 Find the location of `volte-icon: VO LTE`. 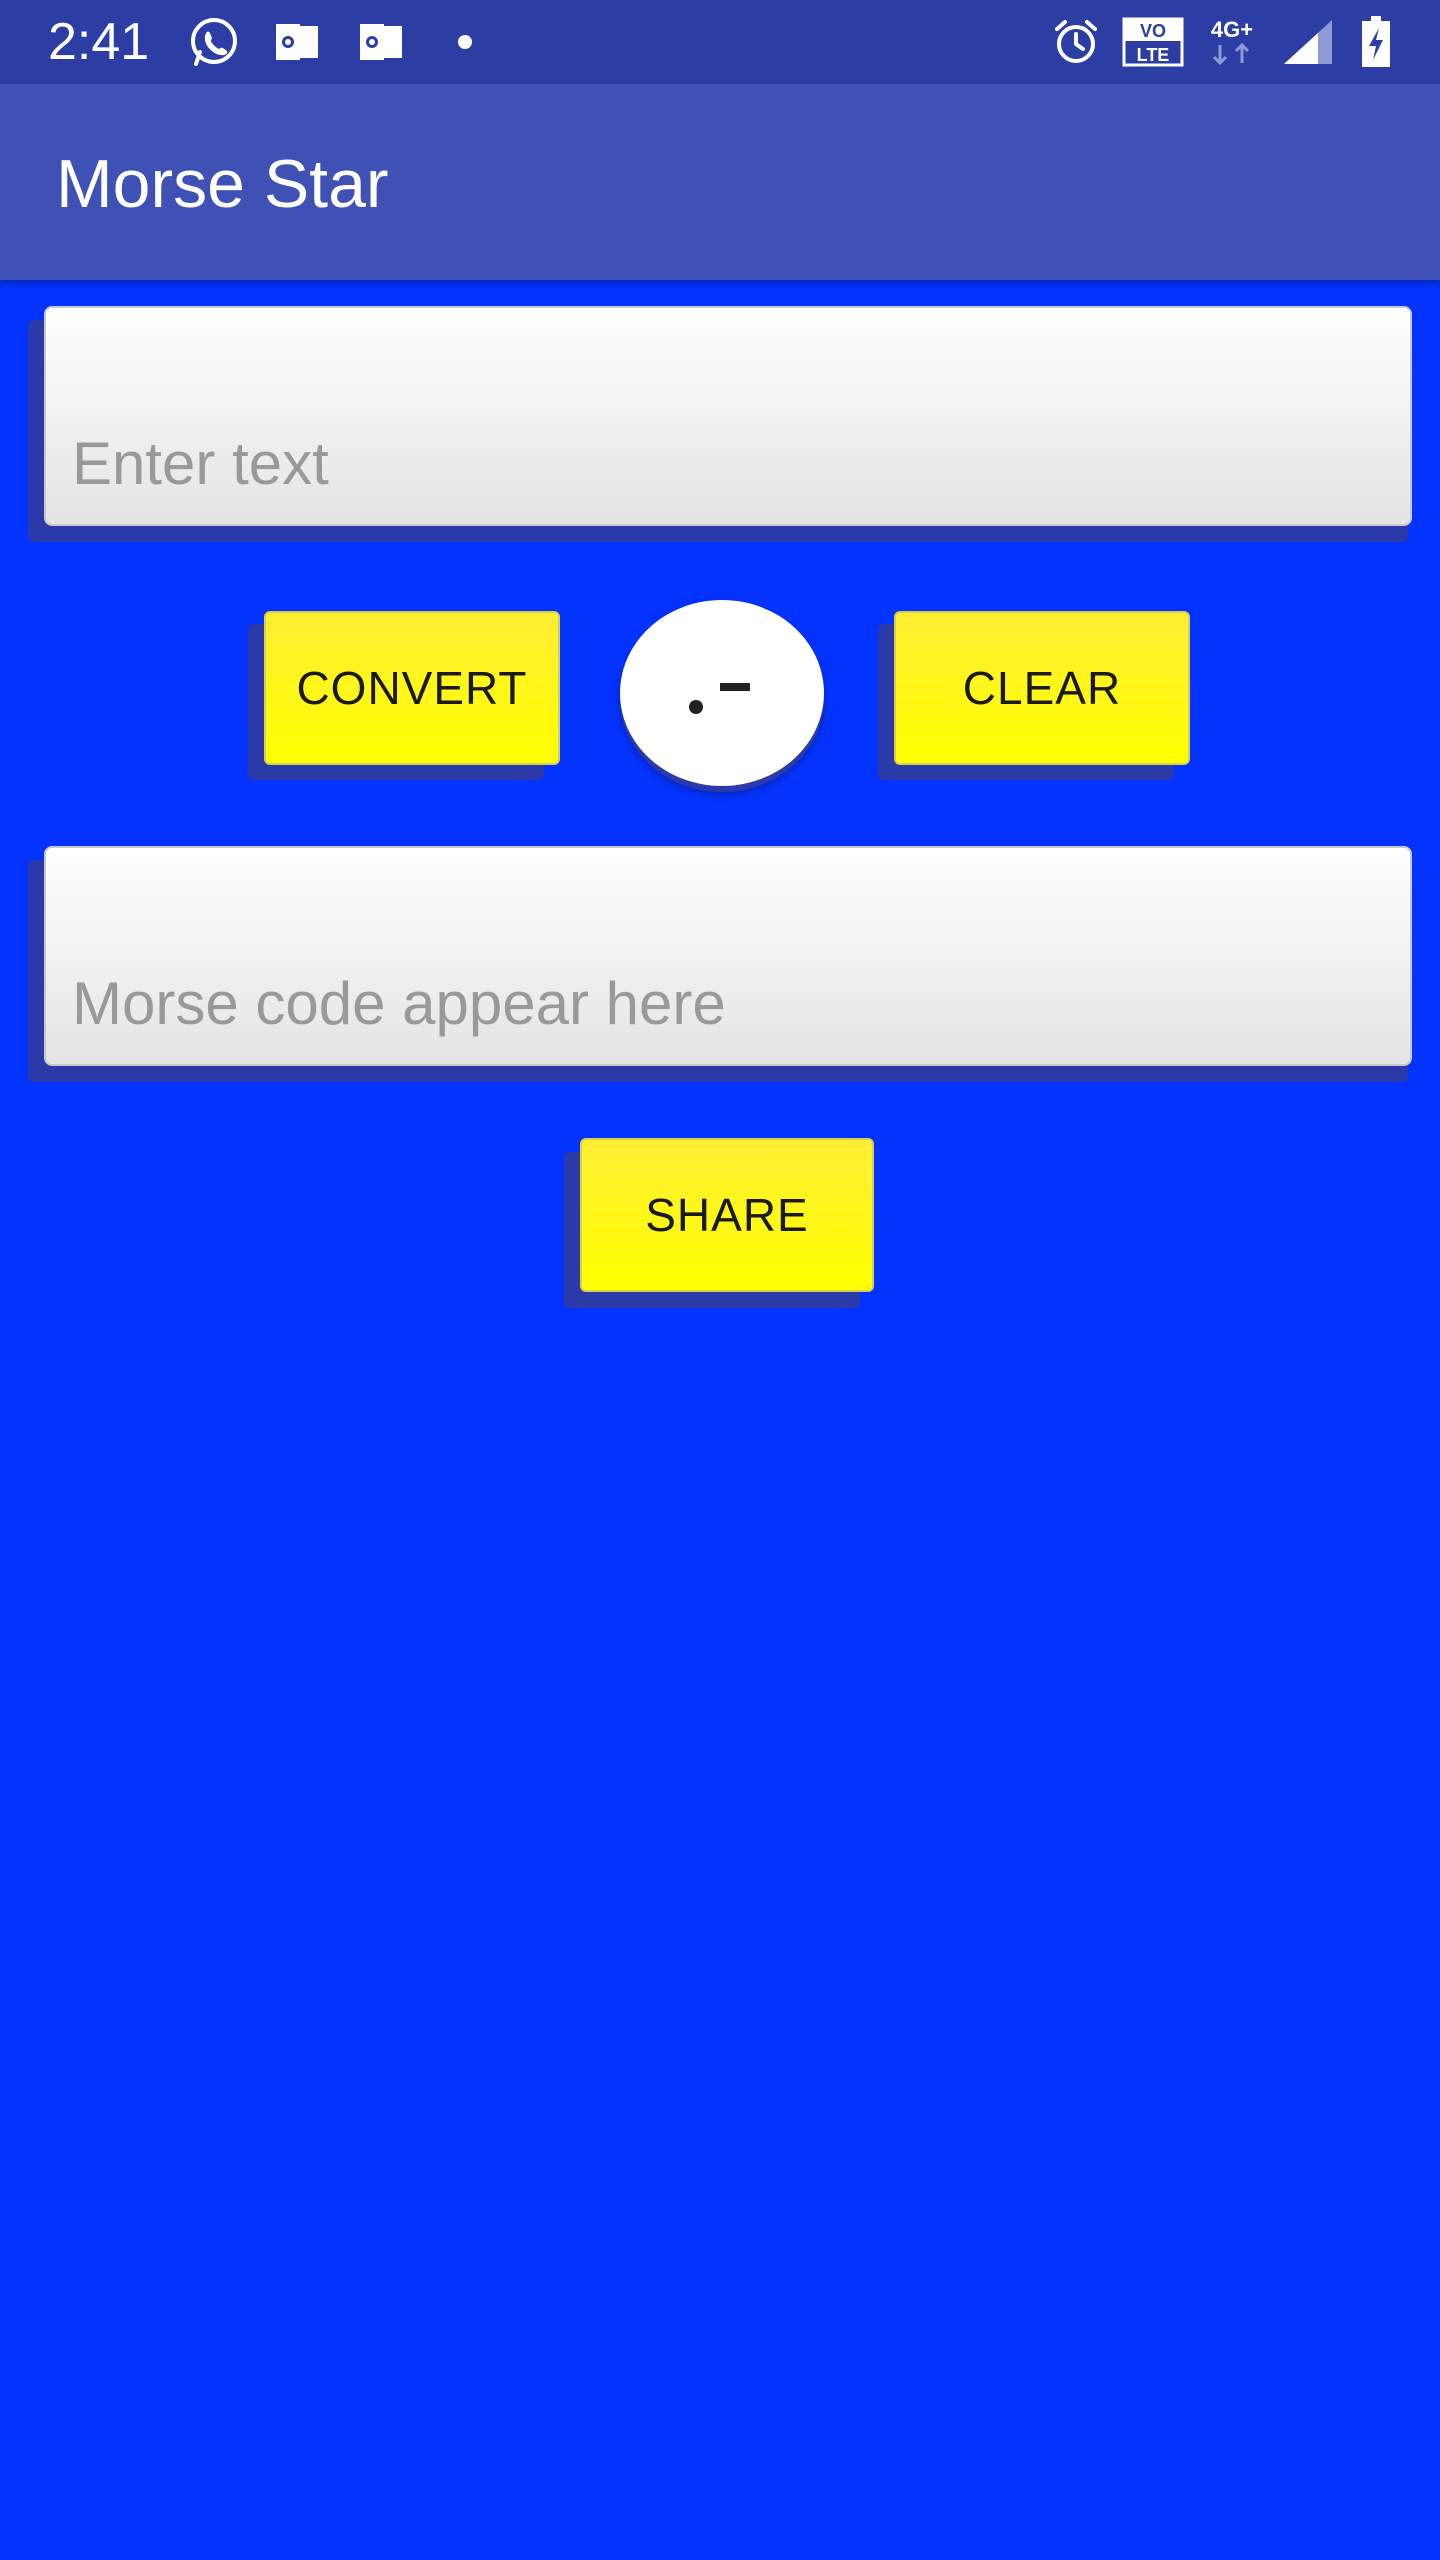

volte-icon: VO LTE is located at coordinates (1153, 42).